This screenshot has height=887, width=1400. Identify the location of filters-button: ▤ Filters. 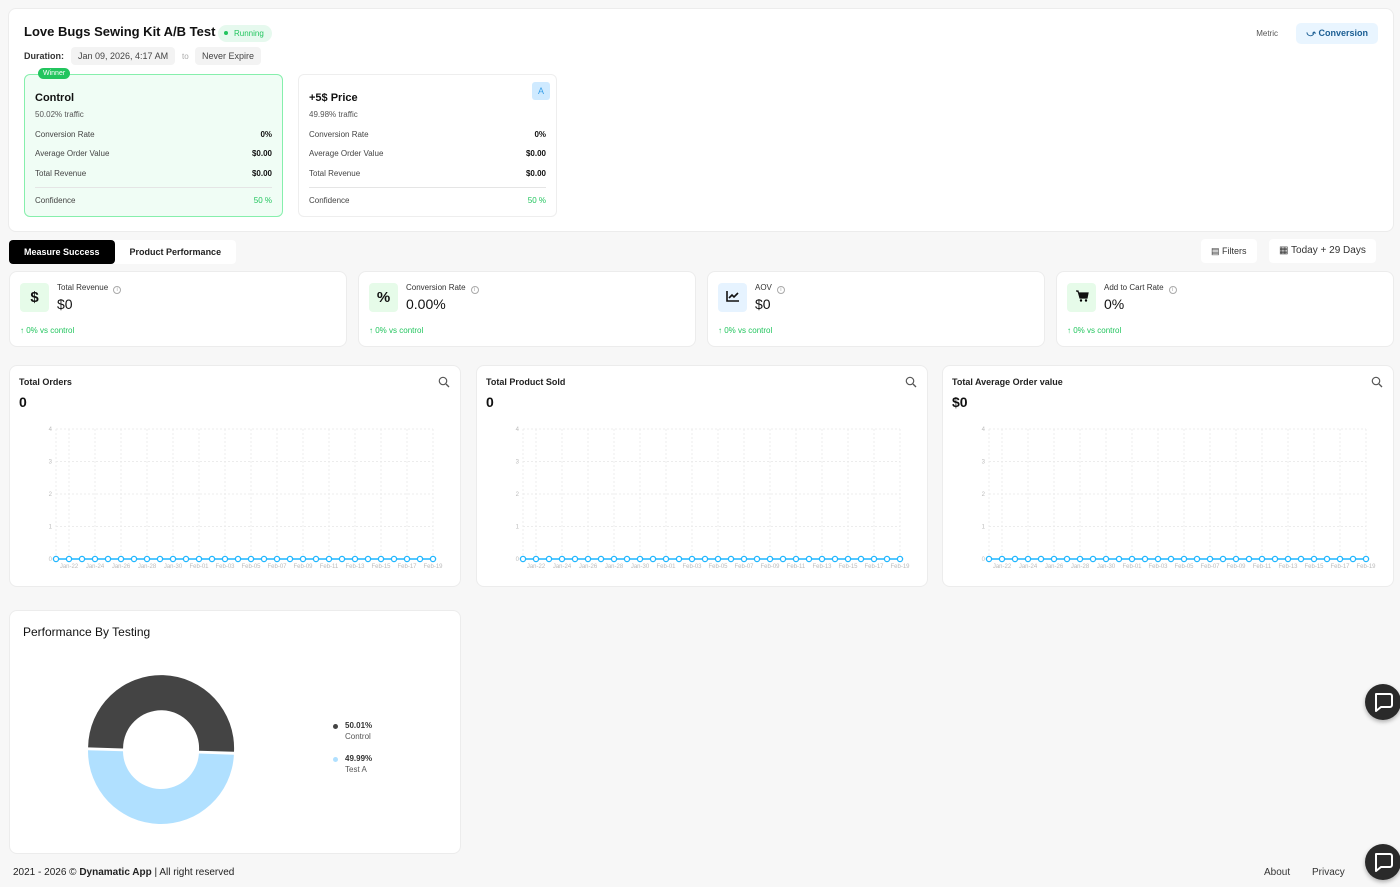
(1229, 251).